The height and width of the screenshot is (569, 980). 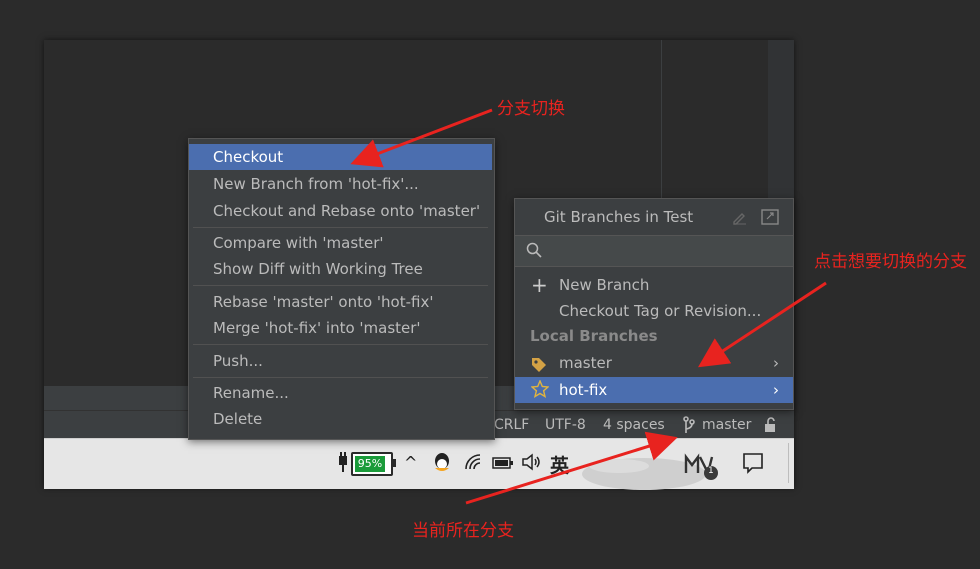 What do you see at coordinates (571, 468) in the screenshot?
I see `arrow-to-status-branch` at bounding box center [571, 468].